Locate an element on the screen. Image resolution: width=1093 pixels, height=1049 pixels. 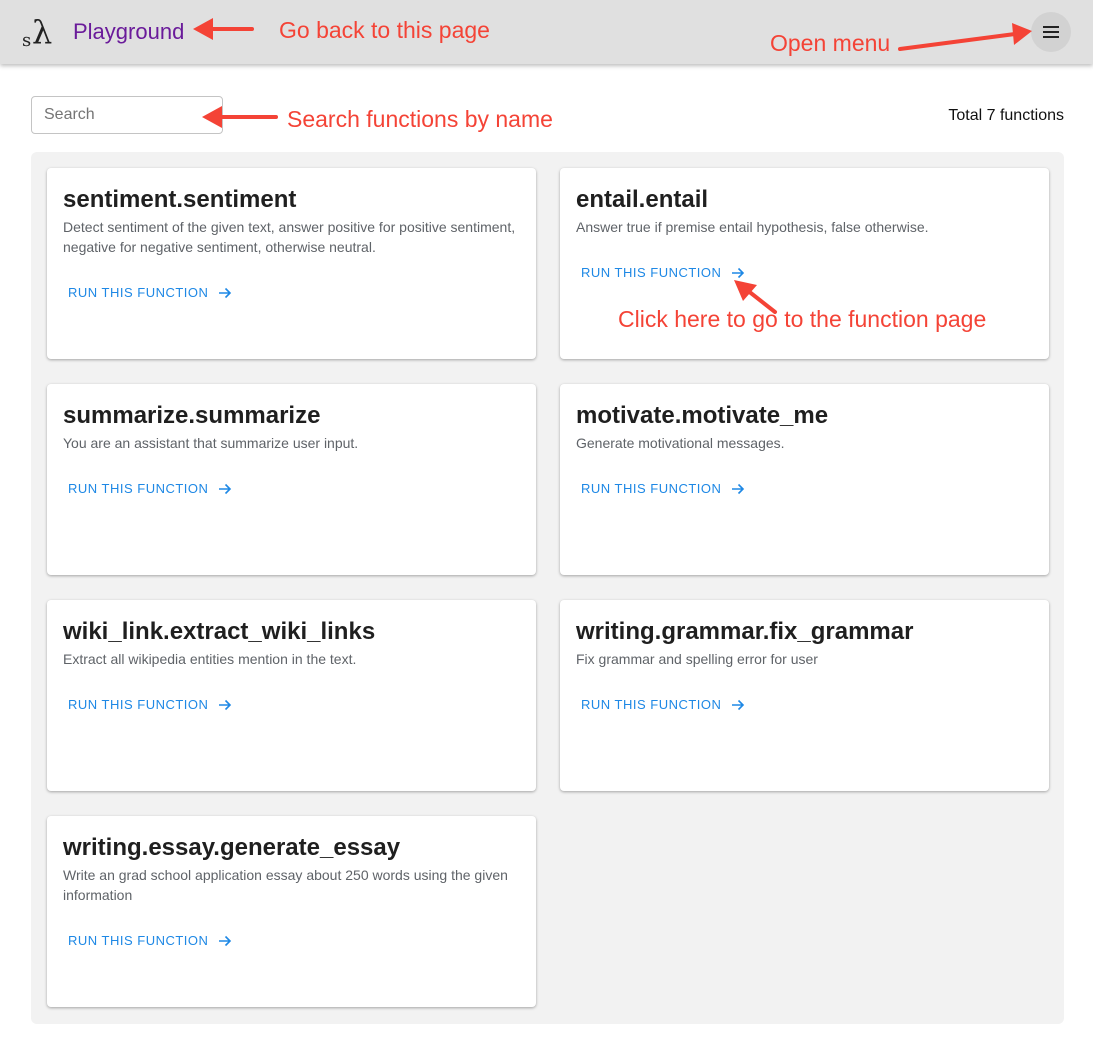
function-title: motivate.motivate_me is located at coordinates (702, 415).